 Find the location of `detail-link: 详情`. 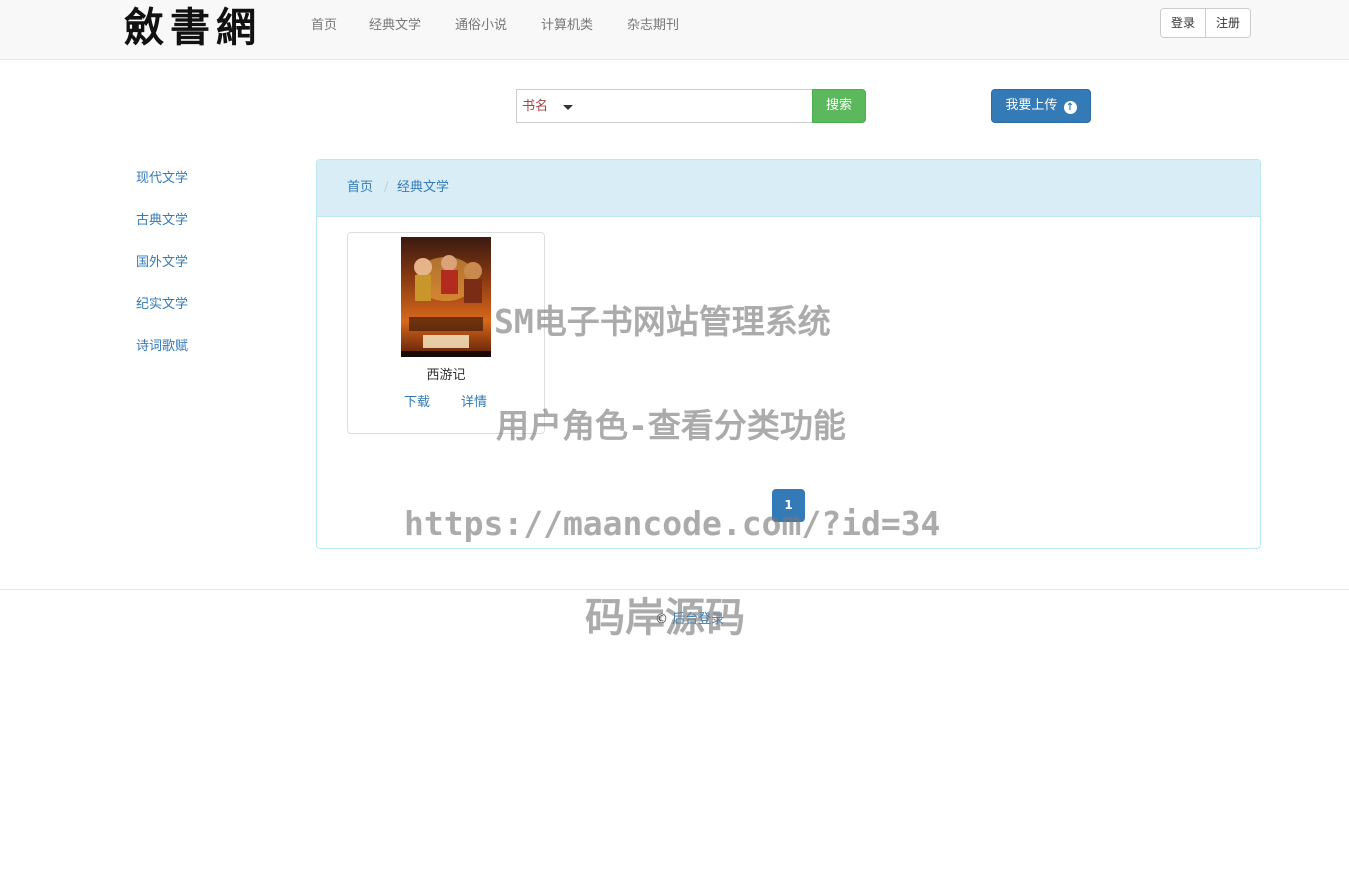

detail-link: 详情 is located at coordinates (474, 403).